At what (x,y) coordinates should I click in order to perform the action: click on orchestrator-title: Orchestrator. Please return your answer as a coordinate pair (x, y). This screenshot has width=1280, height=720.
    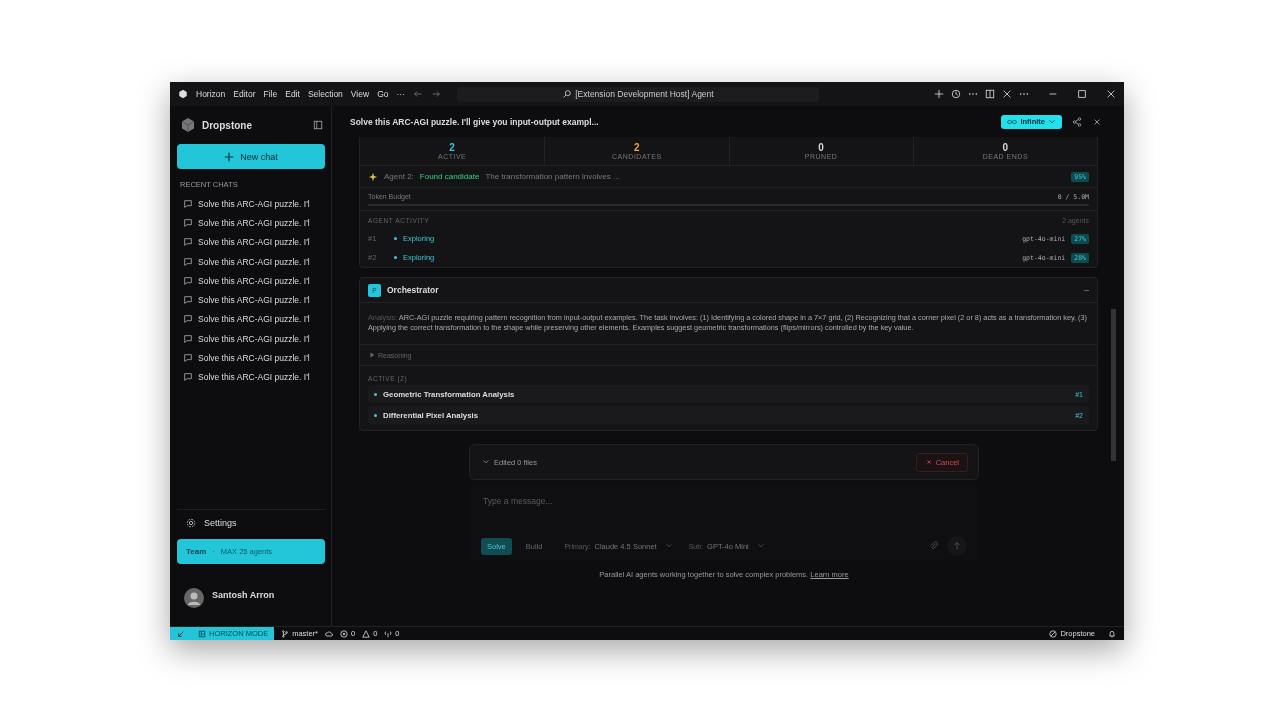
    Looking at the image, I should click on (413, 290).